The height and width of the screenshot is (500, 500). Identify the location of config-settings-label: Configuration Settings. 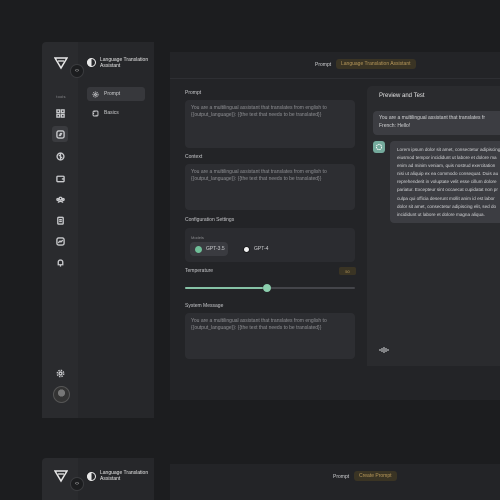
(210, 220).